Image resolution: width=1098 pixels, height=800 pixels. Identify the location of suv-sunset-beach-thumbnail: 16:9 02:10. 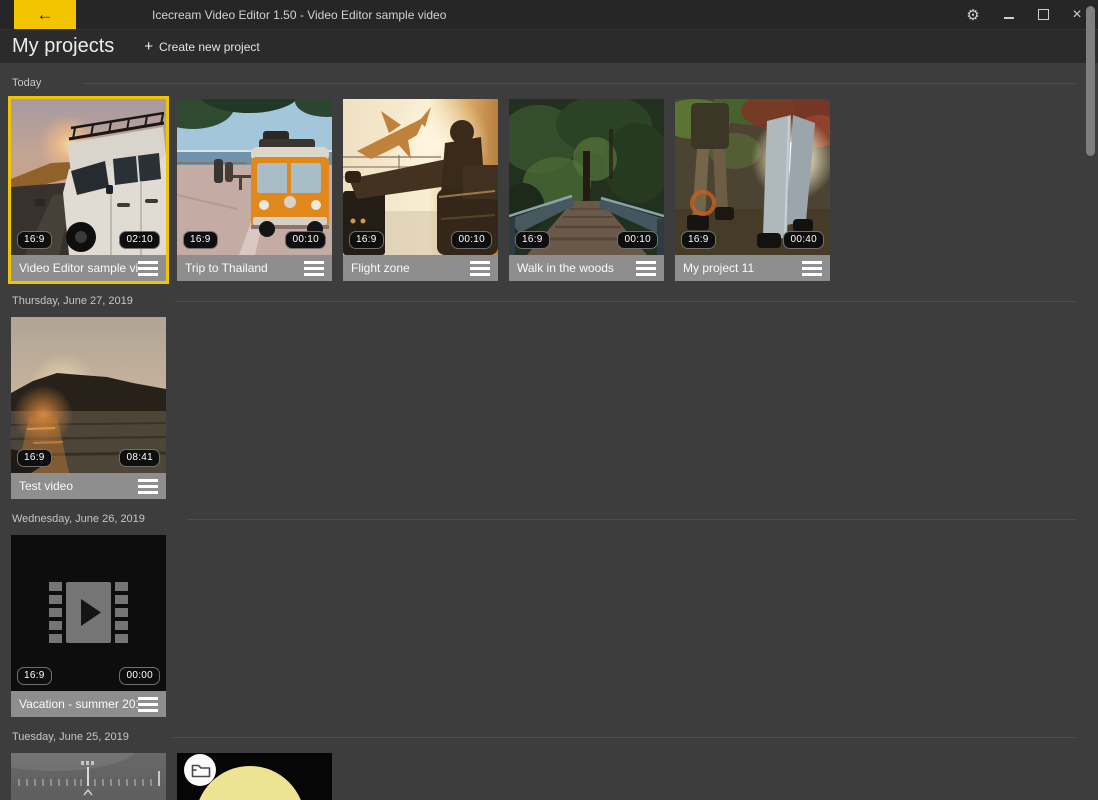
(88, 177).